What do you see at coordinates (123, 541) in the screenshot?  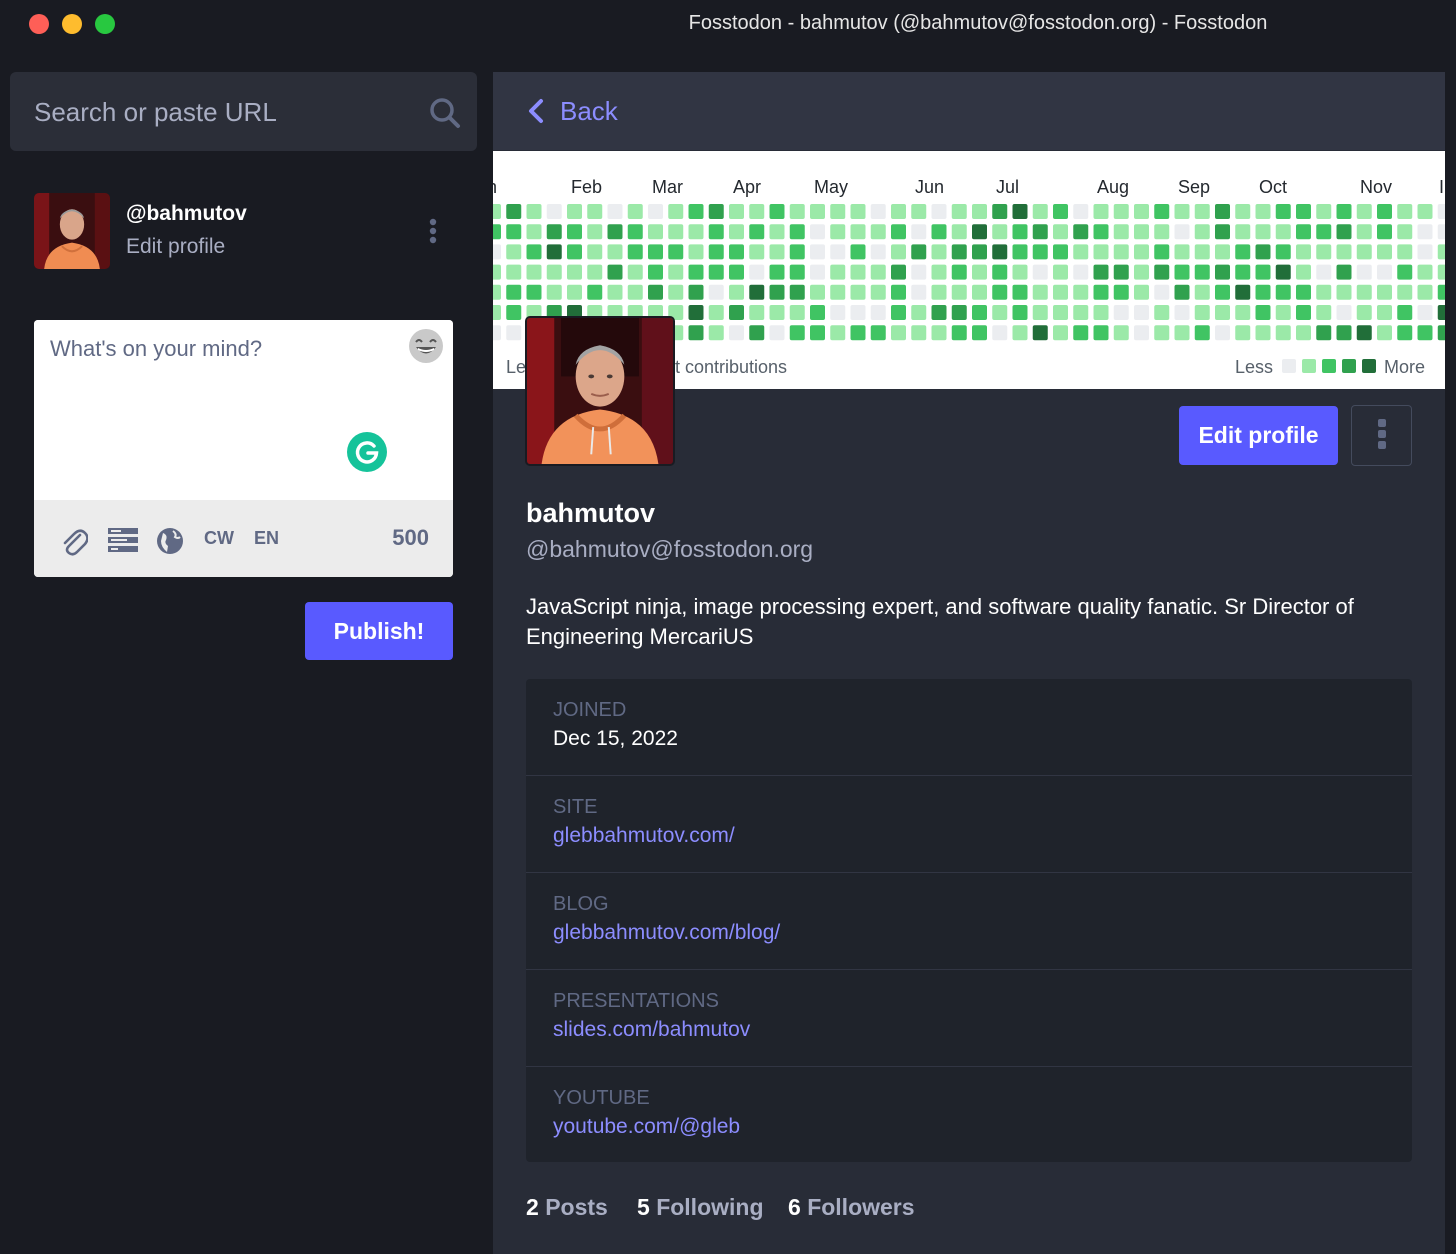 I see `poll-icon` at bounding box center [123, 541].